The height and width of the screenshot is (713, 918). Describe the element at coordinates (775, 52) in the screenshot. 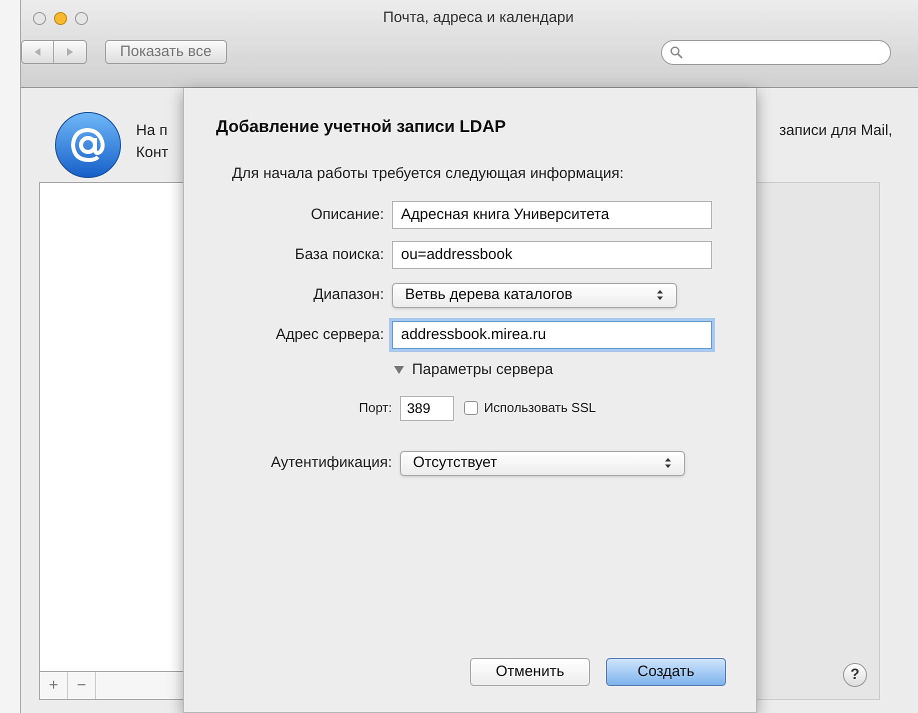

I see `search-field` at that location.